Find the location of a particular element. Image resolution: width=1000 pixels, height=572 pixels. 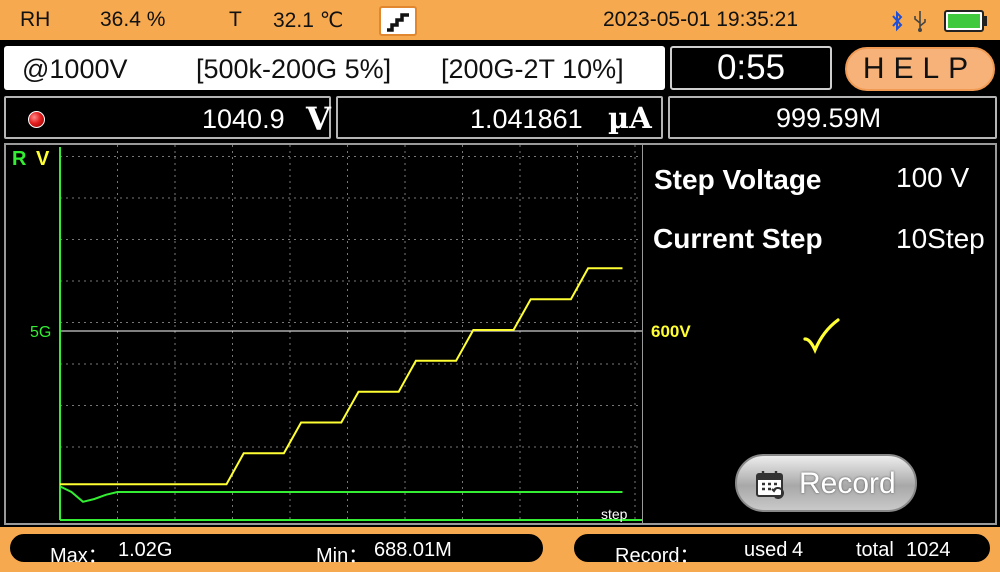

total-label: total is located at coordinates (875, 550).